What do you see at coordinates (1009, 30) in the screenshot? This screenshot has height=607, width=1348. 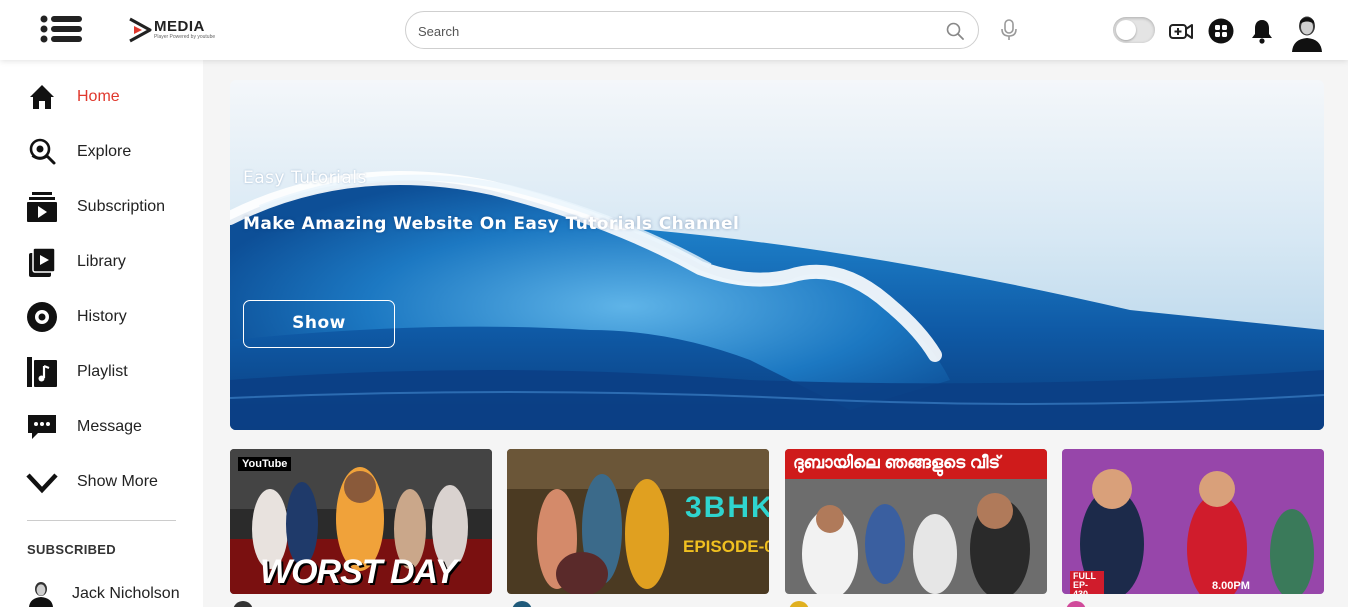 I see `microphone-icon` at bounding box center [1009, 30].